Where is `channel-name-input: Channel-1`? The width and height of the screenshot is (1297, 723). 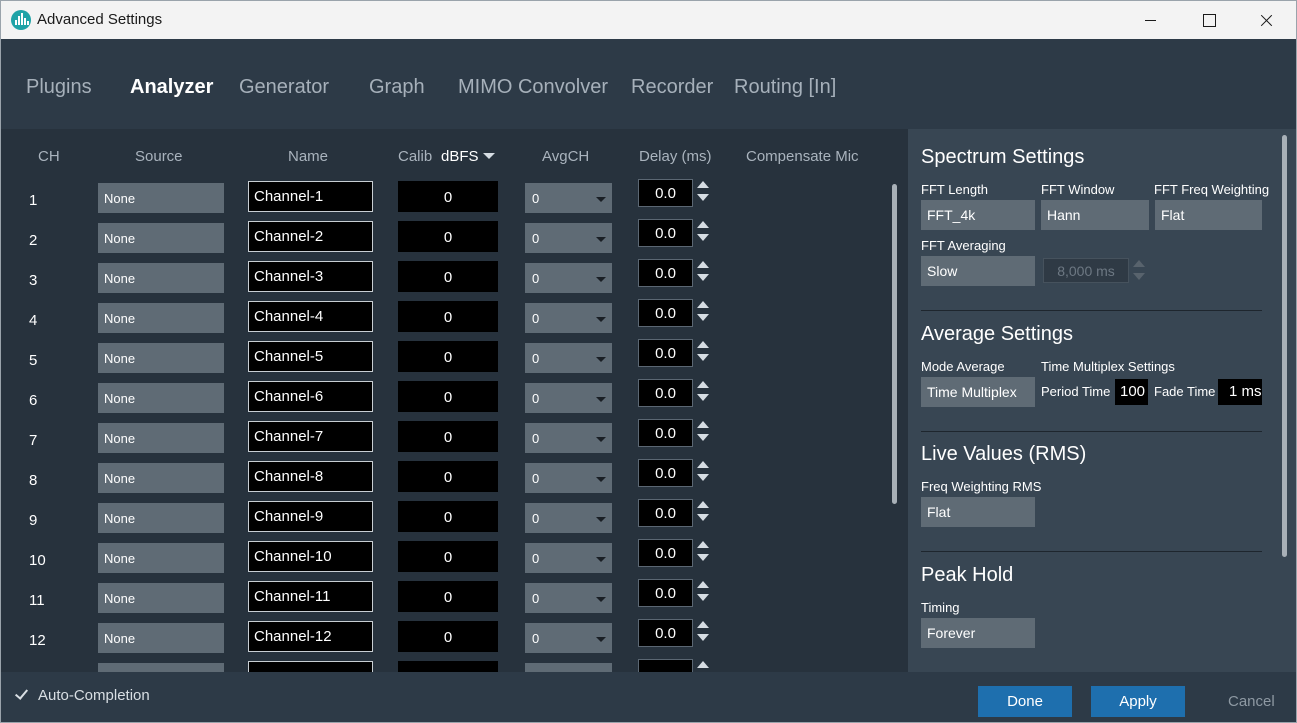
channel-name-input: Channel-1 is located at coordinates (310, 196).